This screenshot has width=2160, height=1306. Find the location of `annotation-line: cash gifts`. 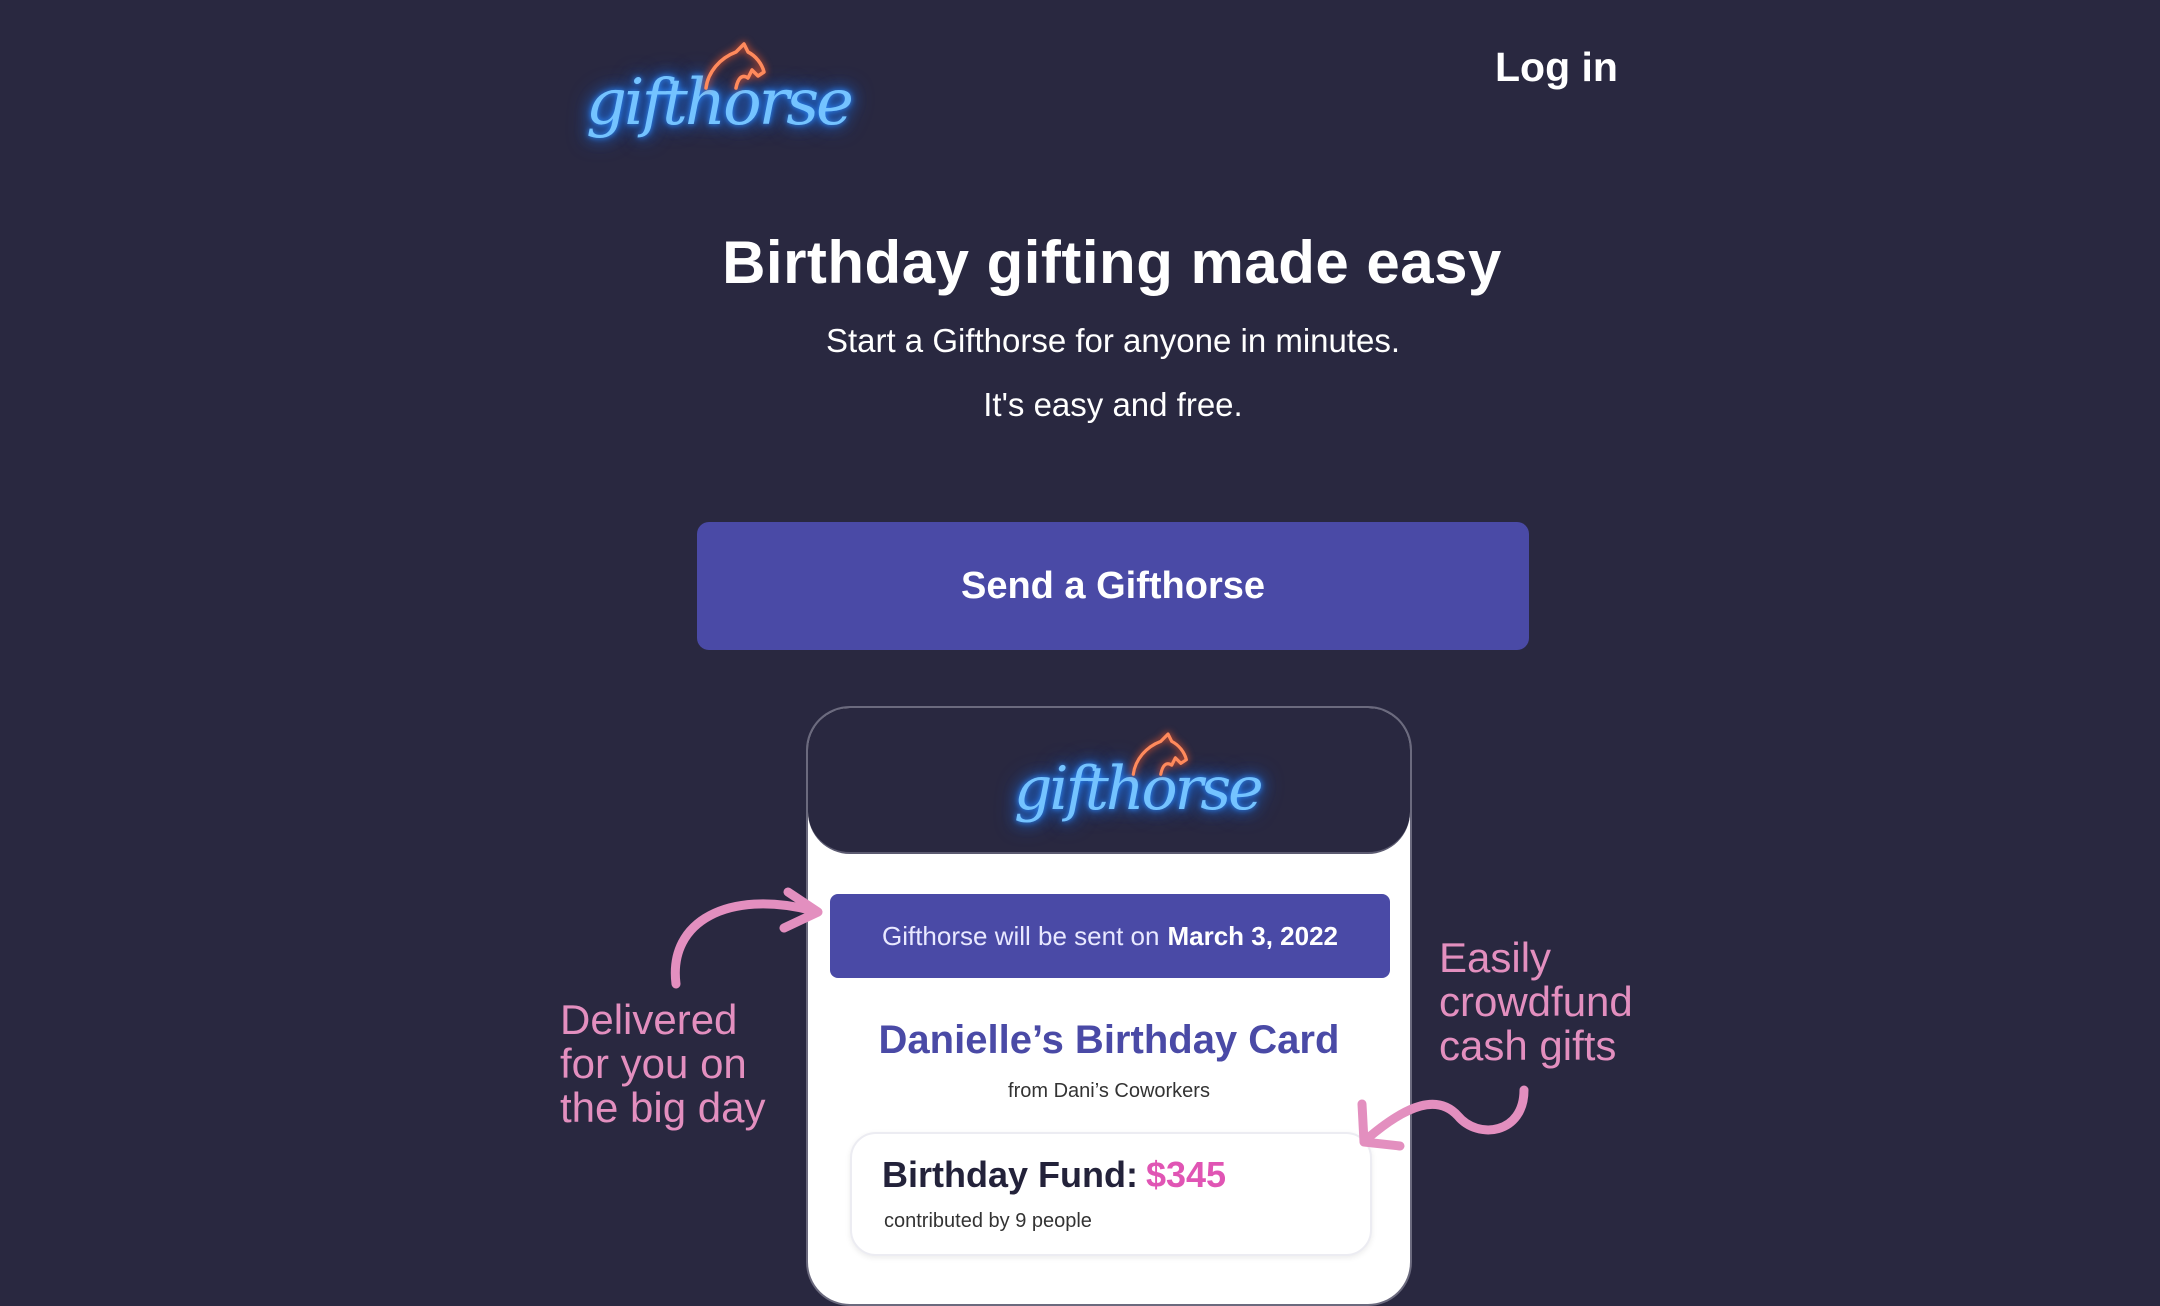

annotation-line: cash gifts is located at coordinates (1528, 1045).